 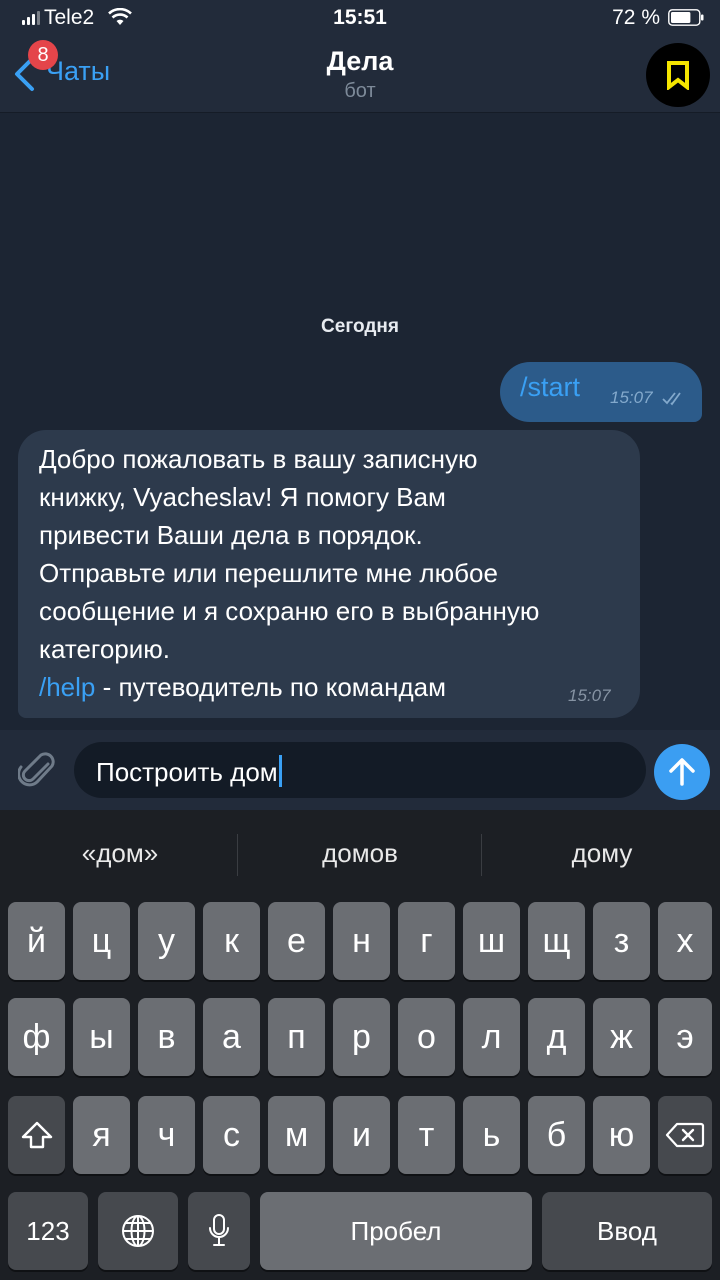 I want to click on message-line: категорию., so click(x=104, y=649).